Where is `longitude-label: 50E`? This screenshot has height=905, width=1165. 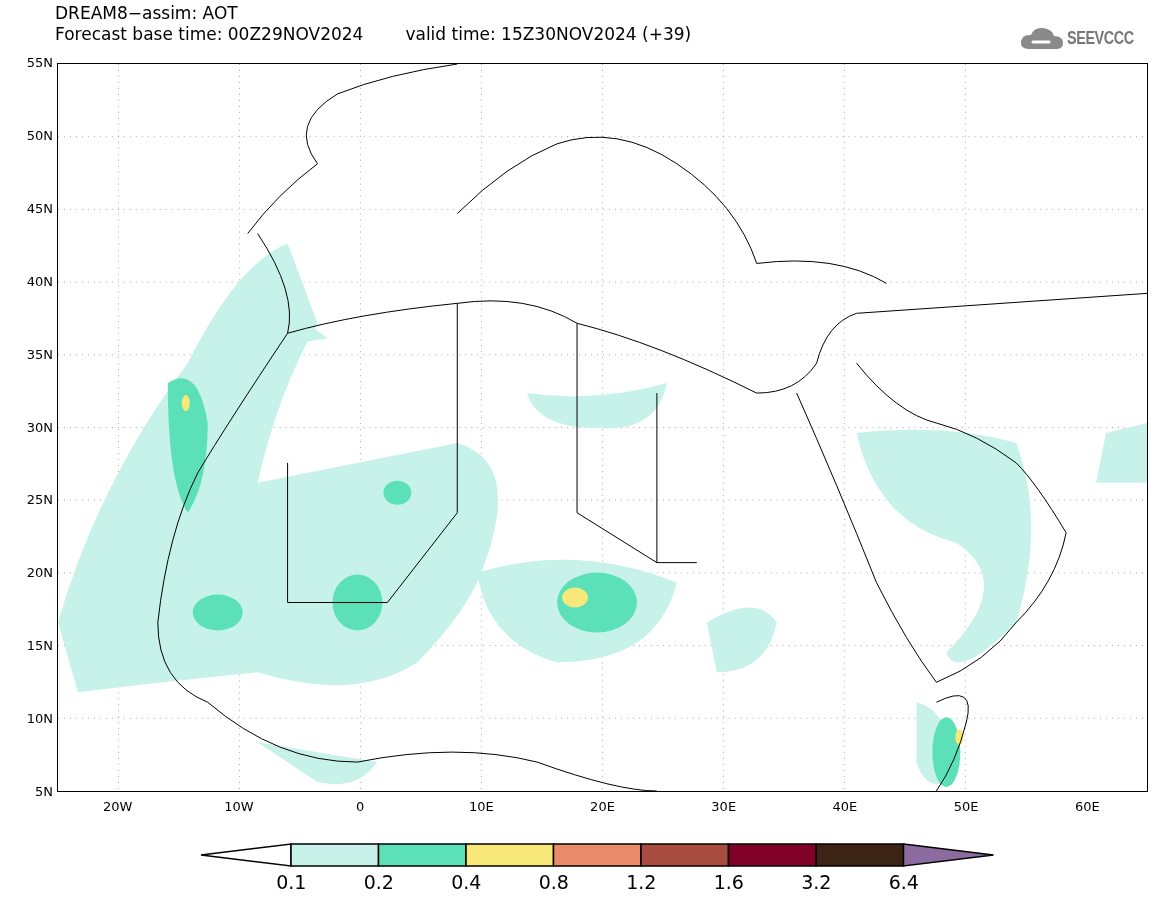 longitude-label: 50E is located at coordinates (966, 807).